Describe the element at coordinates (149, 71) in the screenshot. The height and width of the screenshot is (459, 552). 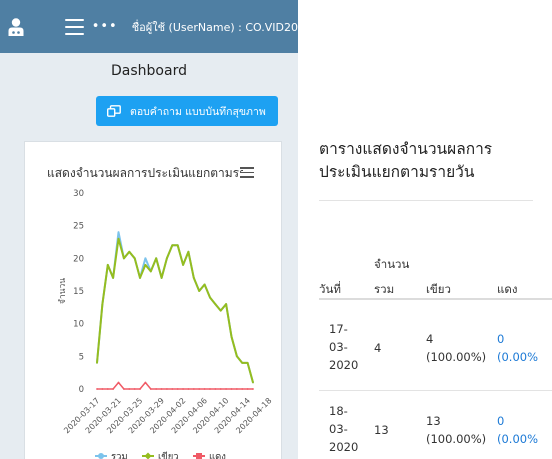
I see `dashboard-title: Dashboard` at that location.